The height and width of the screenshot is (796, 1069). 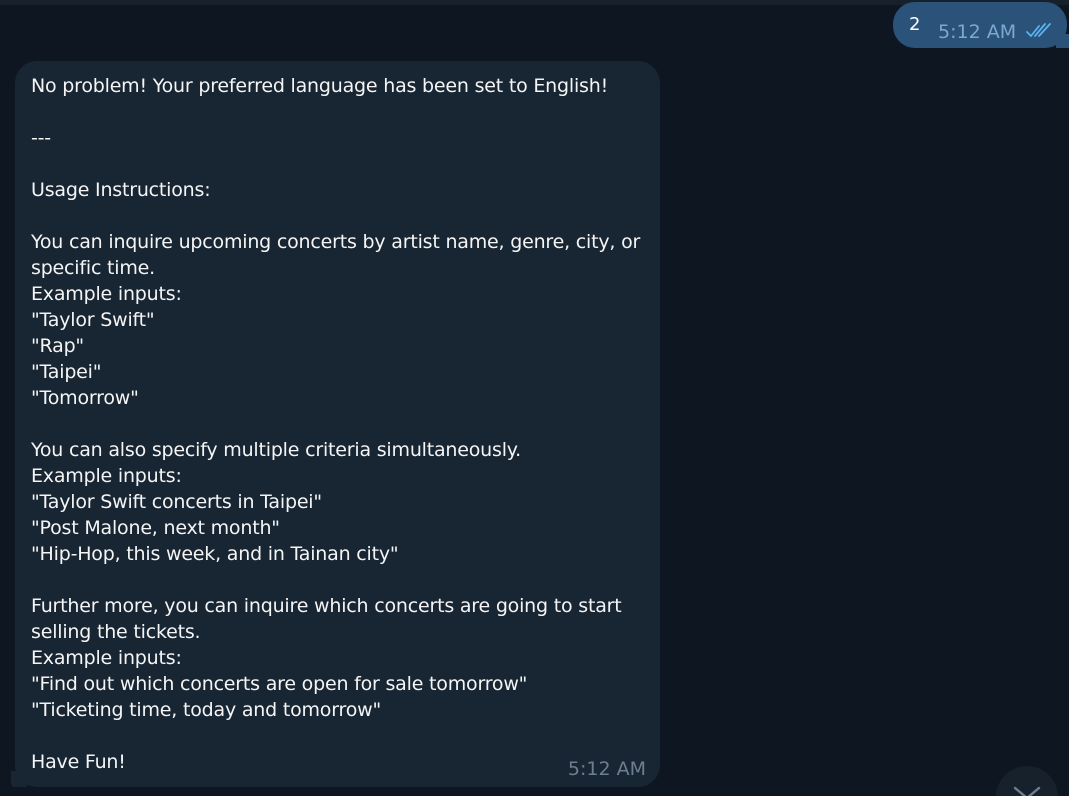 What do you see at coordinates (977, 32) in the screenshot?
I see `outgoing-message-time: 5:12 AM` at bounding box center [977, 32].